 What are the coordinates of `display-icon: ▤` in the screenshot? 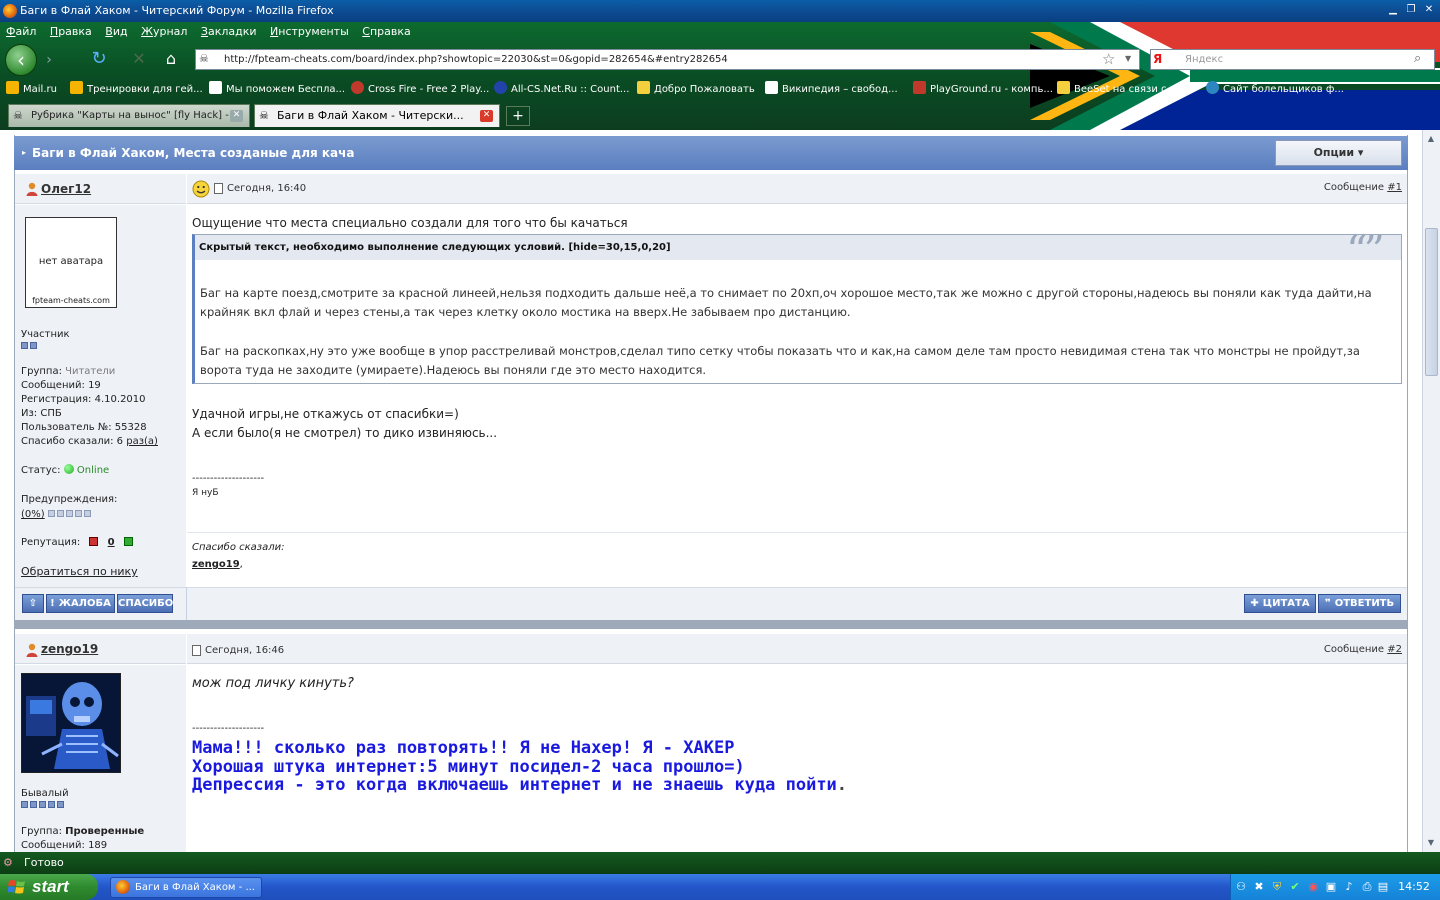 It's located at (1383, 887).